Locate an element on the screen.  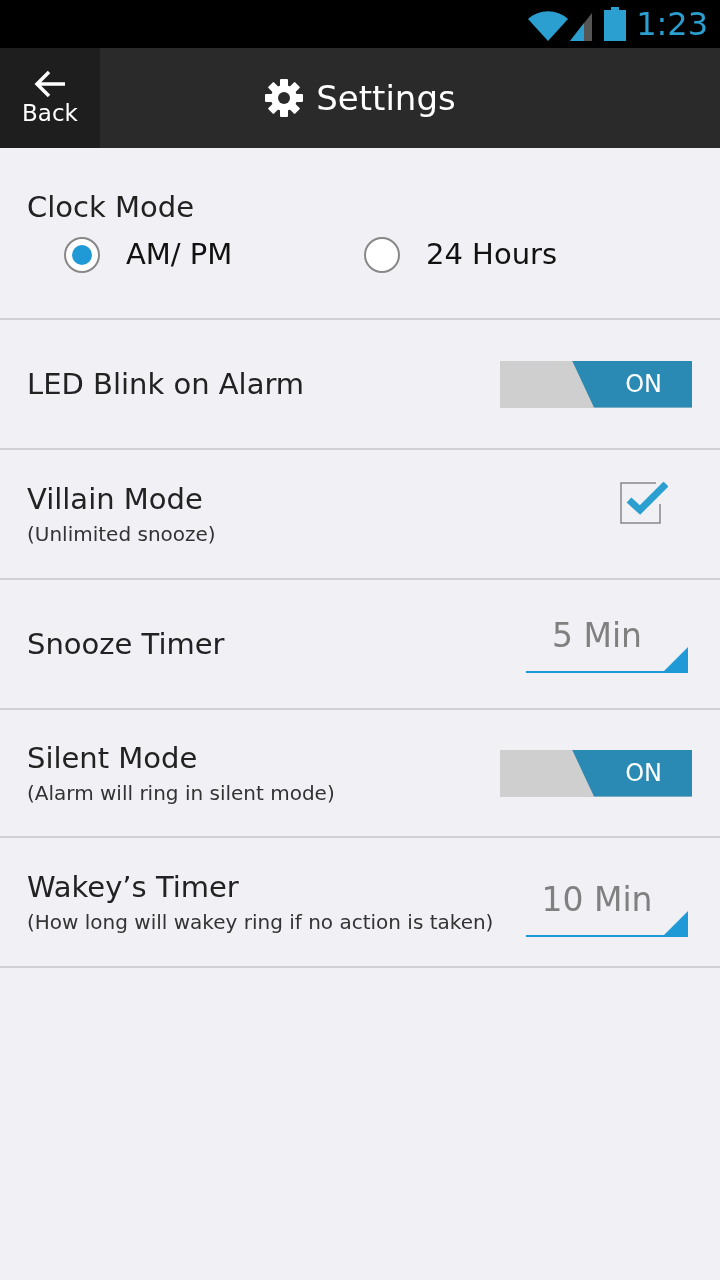
setting-subtitle: (Unlimited snooze) is located at coordinates (122, 534).